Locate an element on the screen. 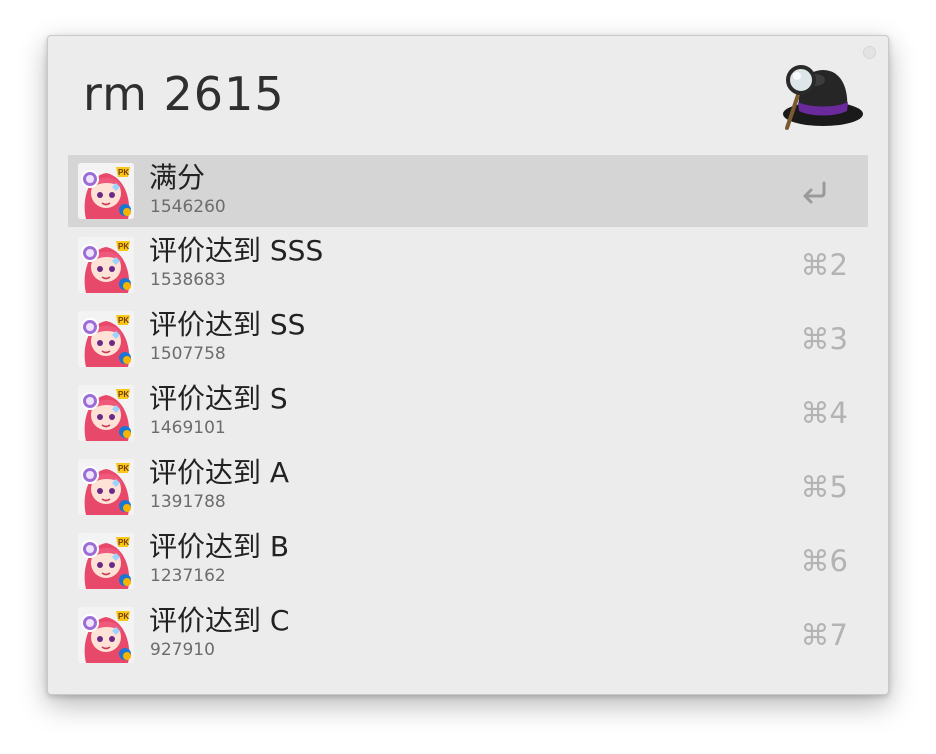  result-title: 评价达到 SSS is located at coordinates (236, 250).